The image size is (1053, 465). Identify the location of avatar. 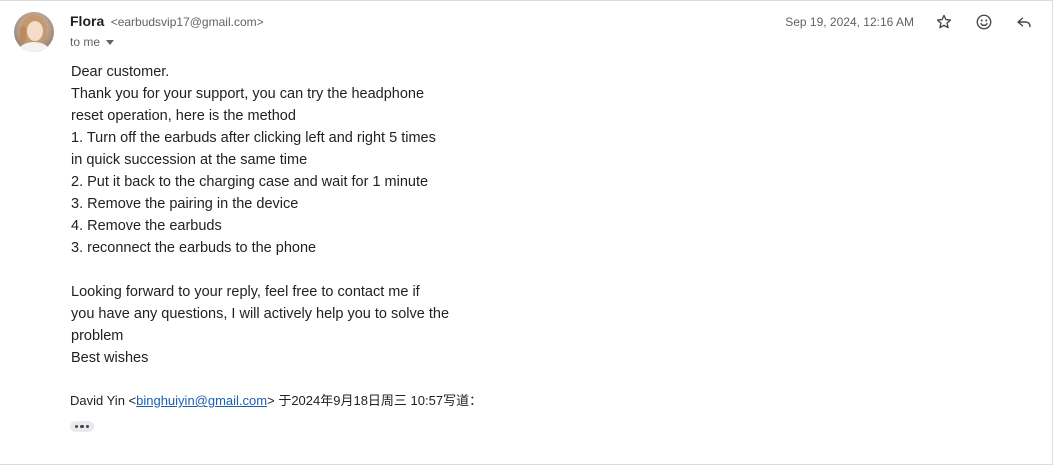
(34, 32).